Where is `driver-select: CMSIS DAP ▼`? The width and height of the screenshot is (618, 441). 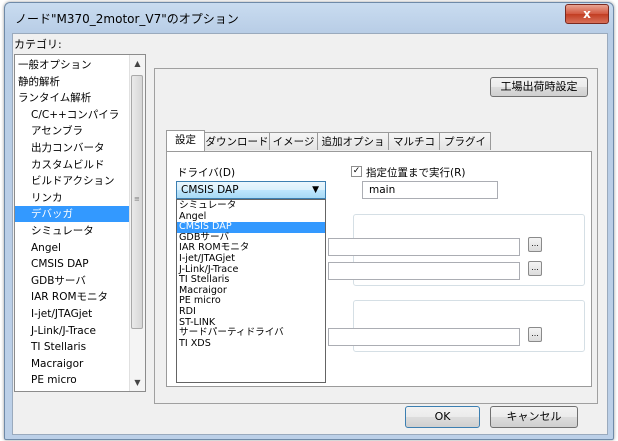 driver-select: CMSIS DAP ▼ is located at coordinates (251, 190).